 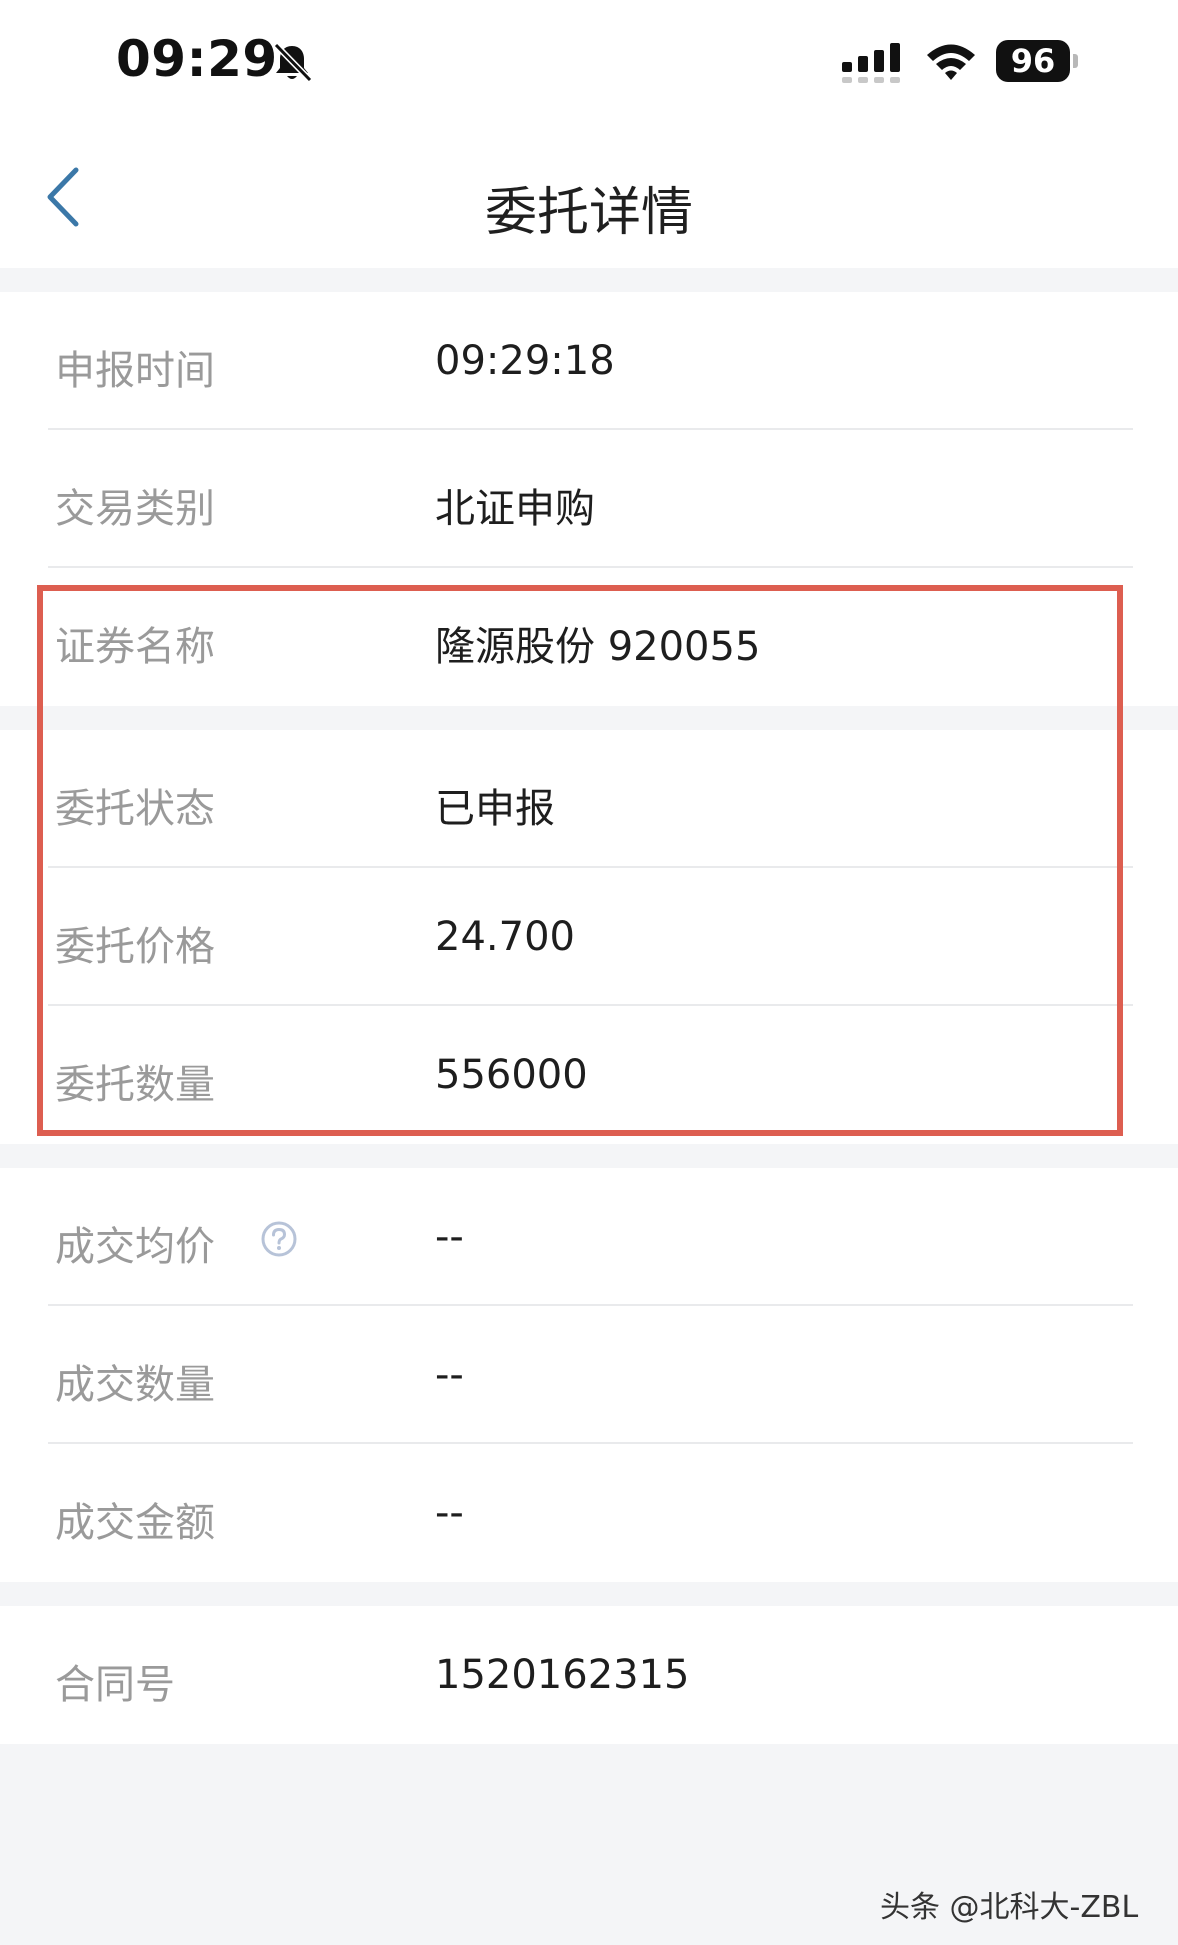 What do you see at coordinates (589, 1237) in the screenshot?
I see `detail-row: 成交均价 --` at bounding box center [589, 1237].